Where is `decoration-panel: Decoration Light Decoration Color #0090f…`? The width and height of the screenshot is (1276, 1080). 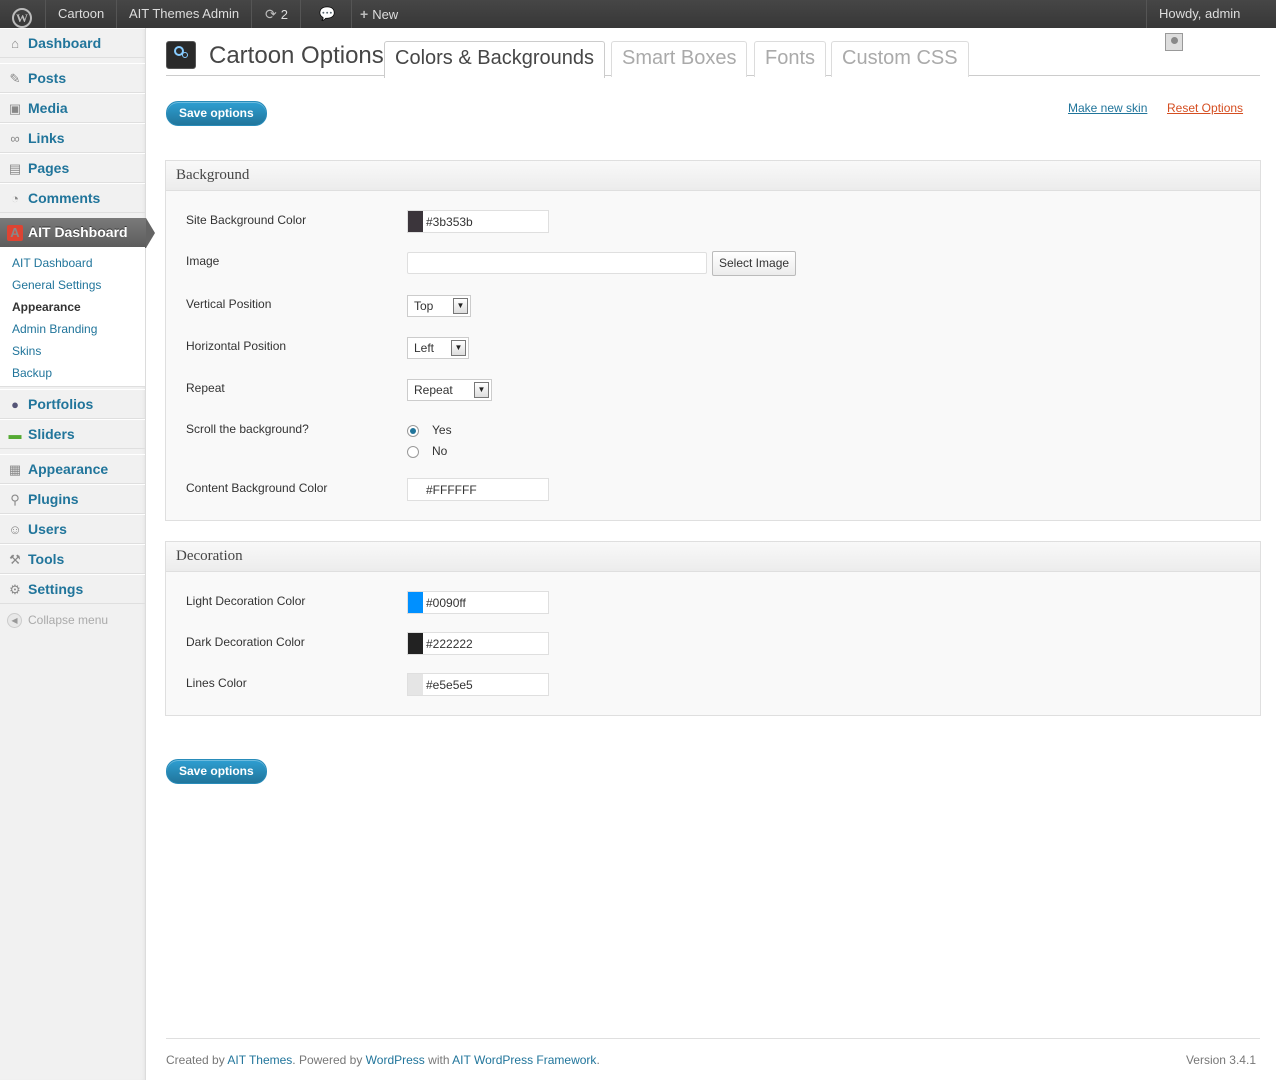 decoration-panel: Decoration Light Decoration Color #0090f… is located at coordinates (713, 628).